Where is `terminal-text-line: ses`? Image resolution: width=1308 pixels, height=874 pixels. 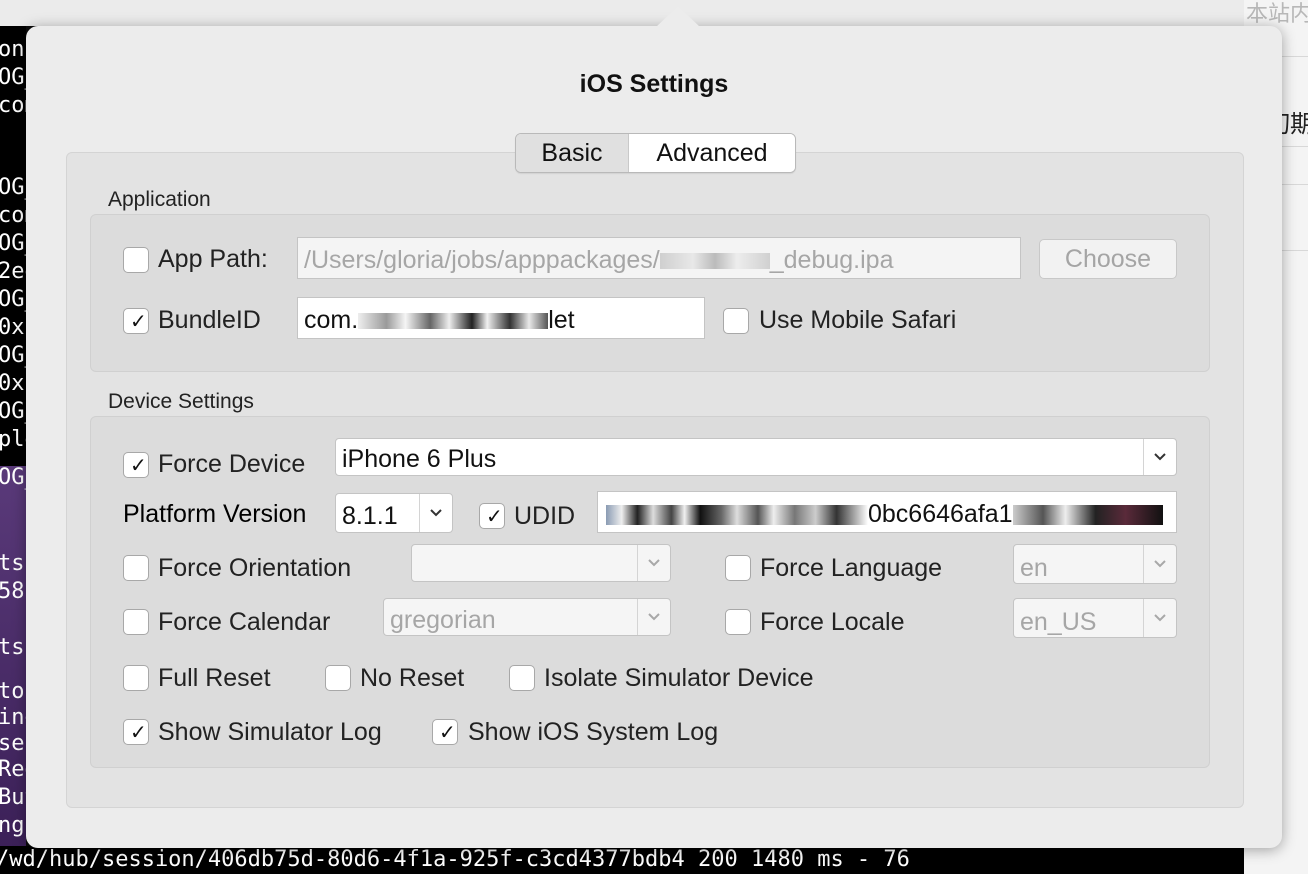
terminal-text-line: ses is located at coordinates (13, 743).